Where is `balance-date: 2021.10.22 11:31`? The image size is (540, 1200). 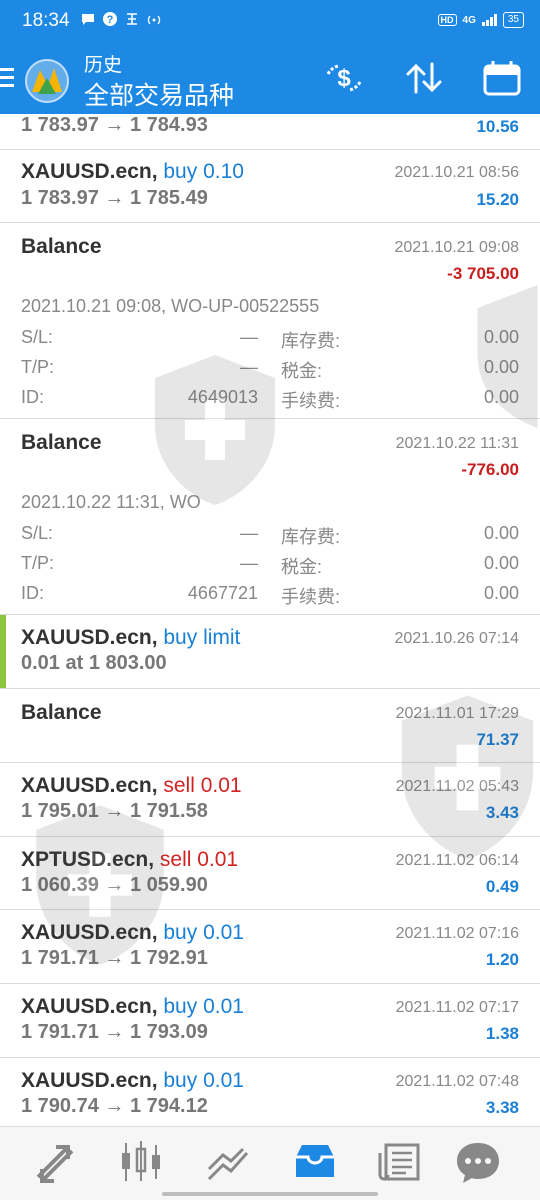 balance-date: 2021.10.22 11:31 is located at coordinates (457, 443).